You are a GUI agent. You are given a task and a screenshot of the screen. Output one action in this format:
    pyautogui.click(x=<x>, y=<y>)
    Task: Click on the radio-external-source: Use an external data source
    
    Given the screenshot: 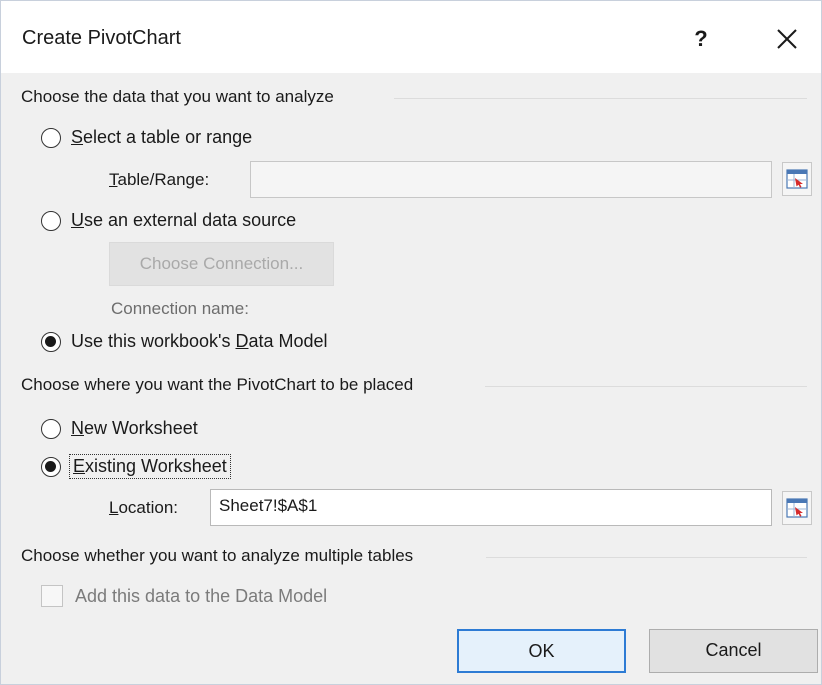 What is the action you would take?
    pyautogui.click(x=168, y=220)
    